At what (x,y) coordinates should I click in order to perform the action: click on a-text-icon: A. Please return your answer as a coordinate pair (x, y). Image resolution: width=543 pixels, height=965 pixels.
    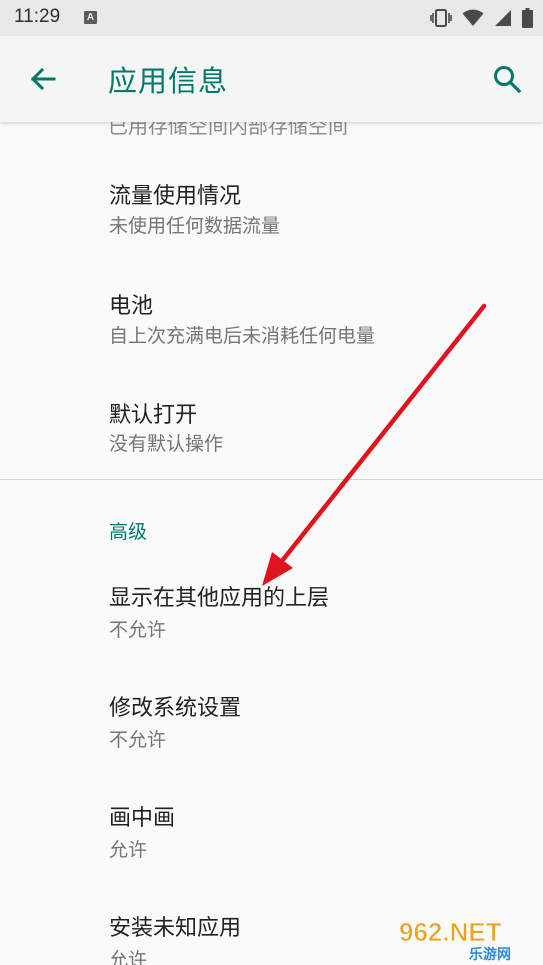
    Looking at the image, I should click on (90, 17).